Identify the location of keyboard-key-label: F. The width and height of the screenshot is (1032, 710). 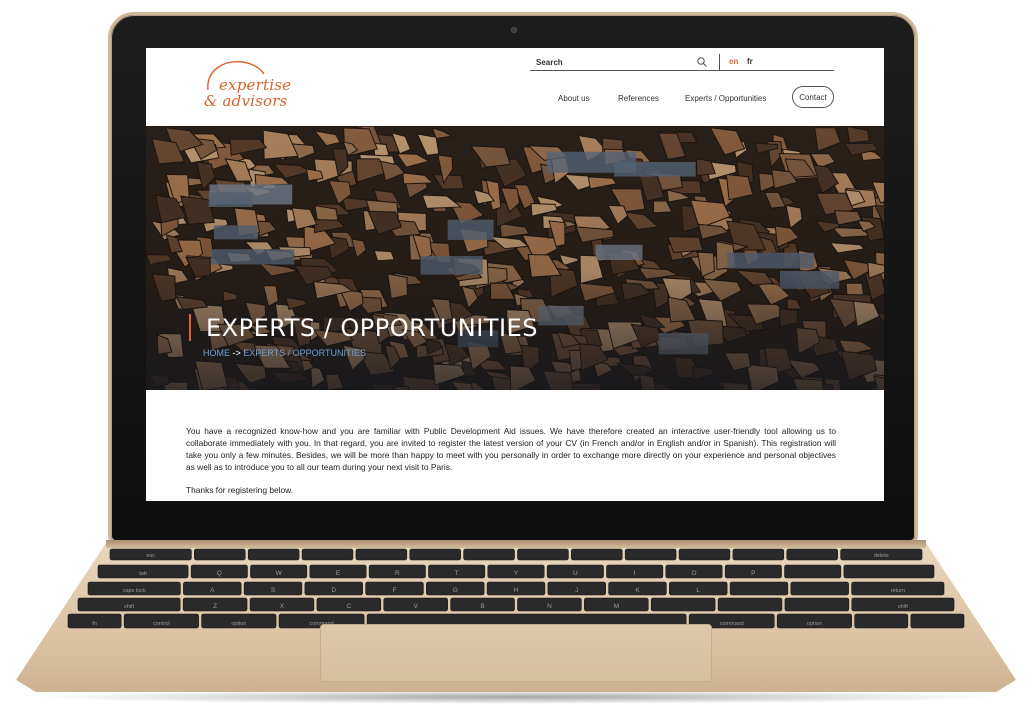
(395, 590).